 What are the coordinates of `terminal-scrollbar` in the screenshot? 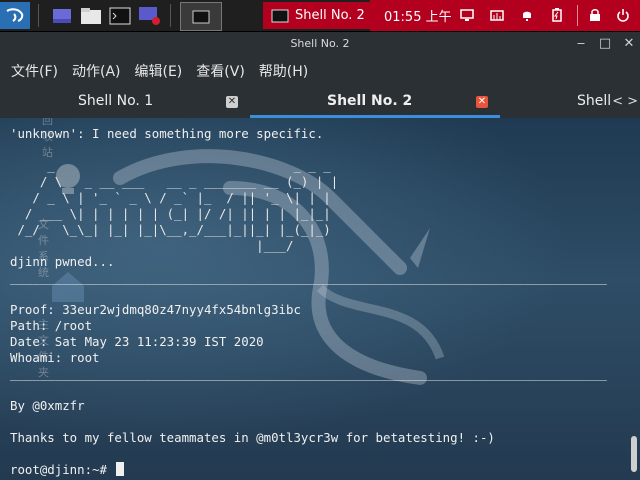 It's located at (634, 454).